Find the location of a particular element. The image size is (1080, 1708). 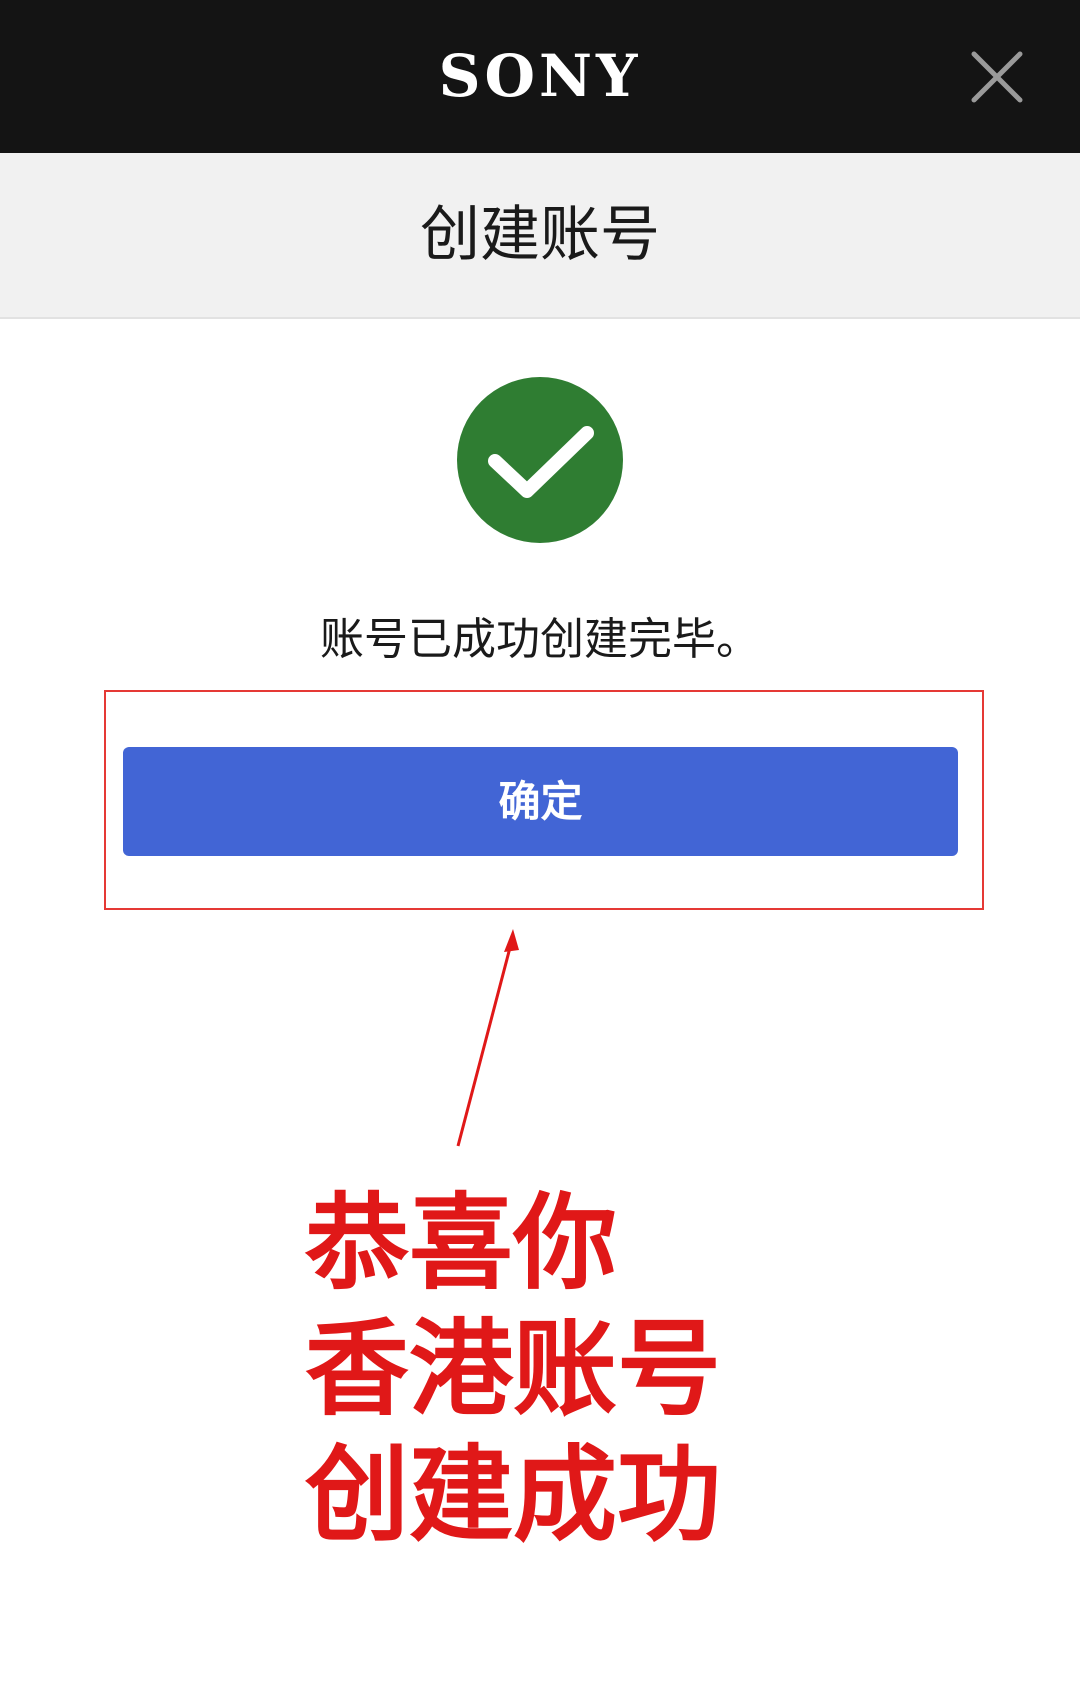

close-icon is located at coordinates (997, 77).